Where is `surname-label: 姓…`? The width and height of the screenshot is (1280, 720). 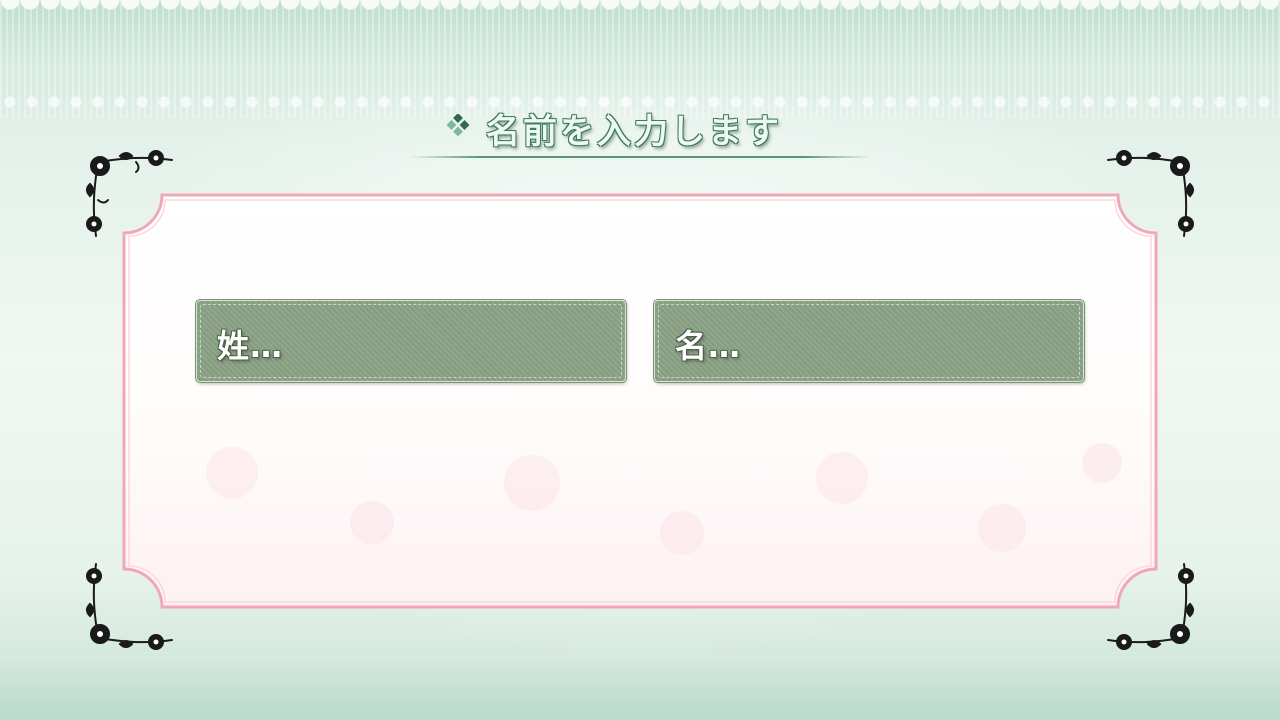 surname-label: 姓… is located at coordinates (250, 346).